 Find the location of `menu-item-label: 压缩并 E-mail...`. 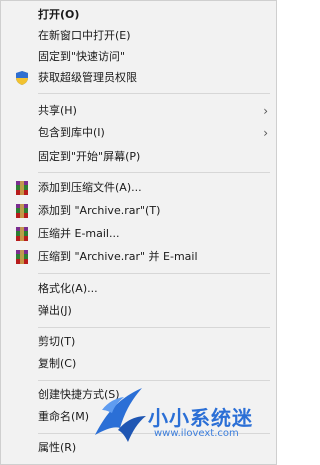

menu-item-label: 压缩并 E-mail... is located at coordinates (79, 233).